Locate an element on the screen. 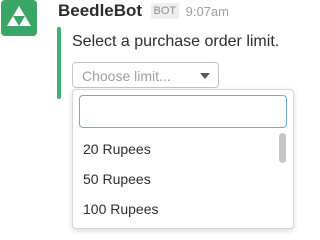  option-20-rupees: 20 Rupees is located at coordinates (178, 149).